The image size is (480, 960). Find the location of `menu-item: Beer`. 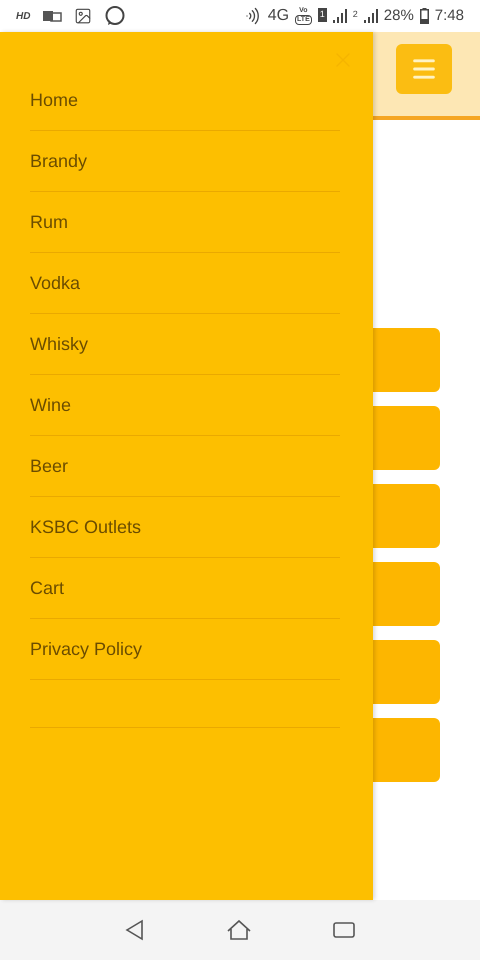

menu-item: Beer is located at coordinates (49, 466).